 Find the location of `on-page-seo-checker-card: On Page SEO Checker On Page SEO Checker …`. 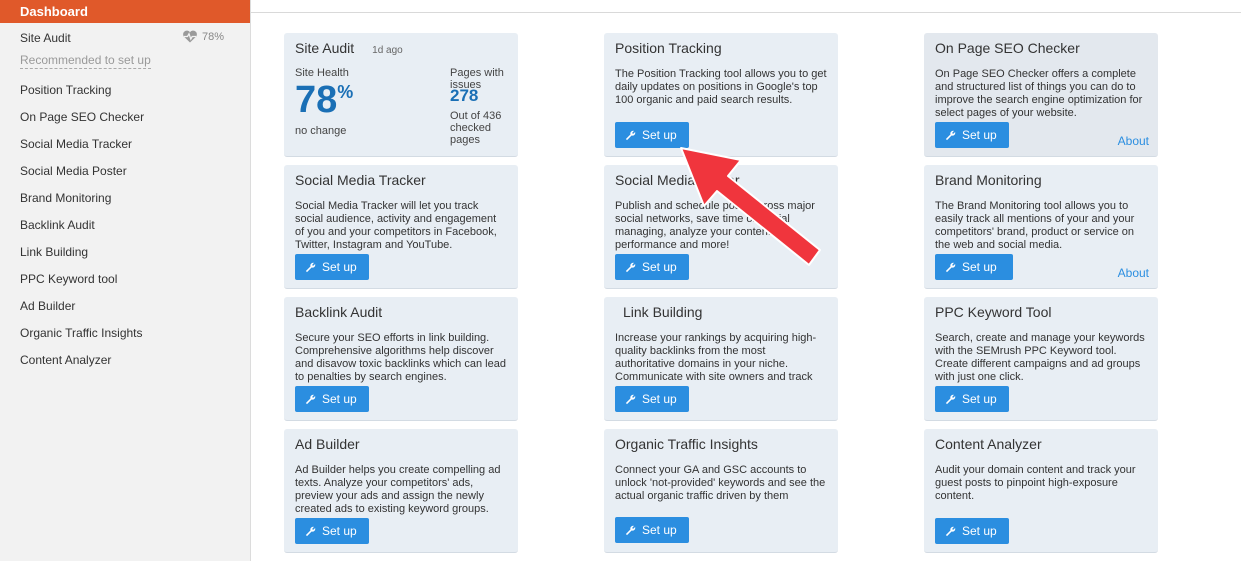

on-page-seo-checker-card: On Page SEO Checker On Page SEO Checker … is located at coordinates (1041, 95).